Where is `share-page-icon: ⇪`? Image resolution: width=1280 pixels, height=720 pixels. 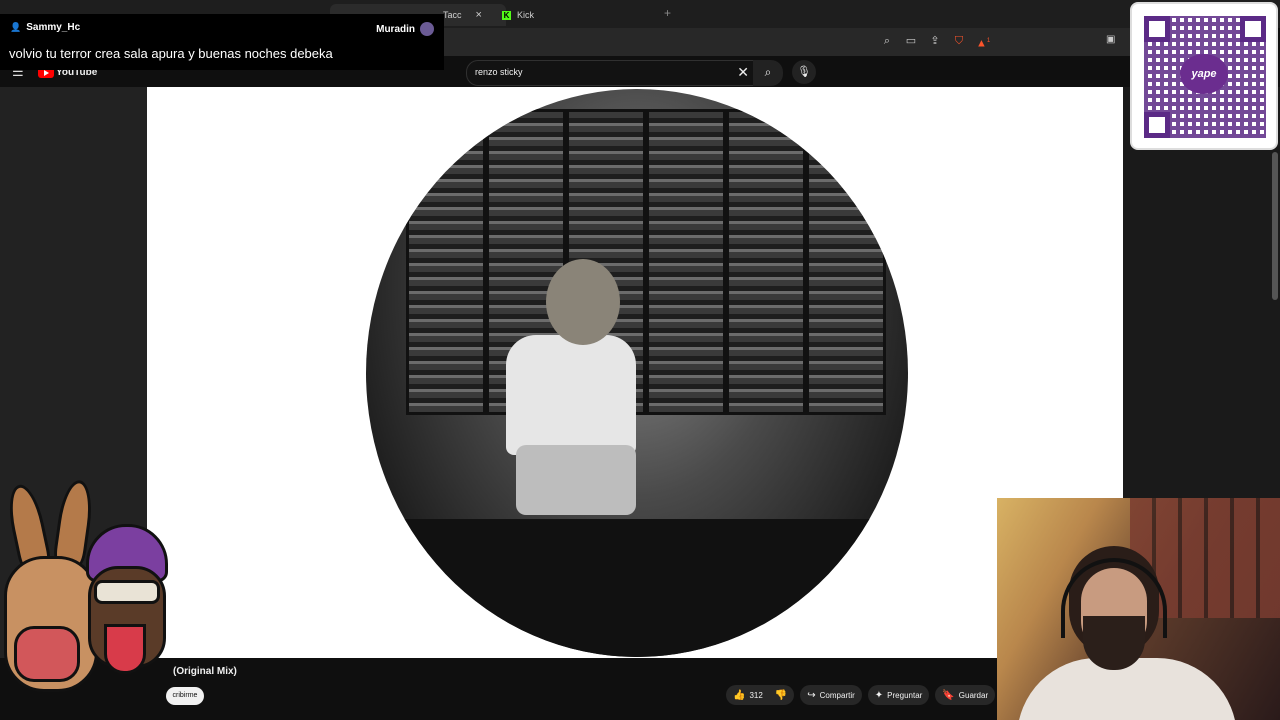
share-page-icon: ⇪ is located at coordinates (935, 41).